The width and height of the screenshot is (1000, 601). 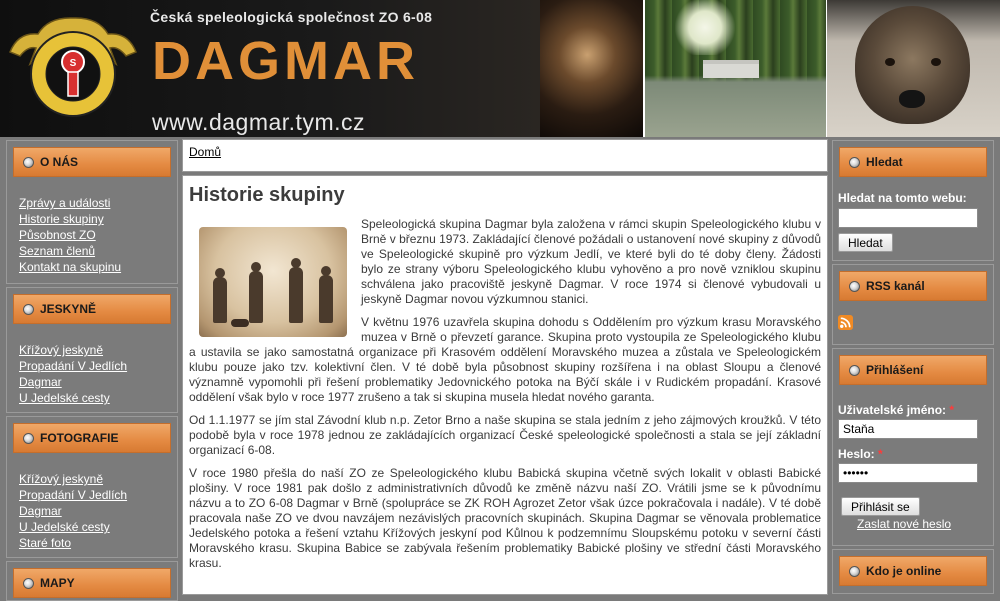 I want to click on banner-cave-photo, so click(x=592, y=68).